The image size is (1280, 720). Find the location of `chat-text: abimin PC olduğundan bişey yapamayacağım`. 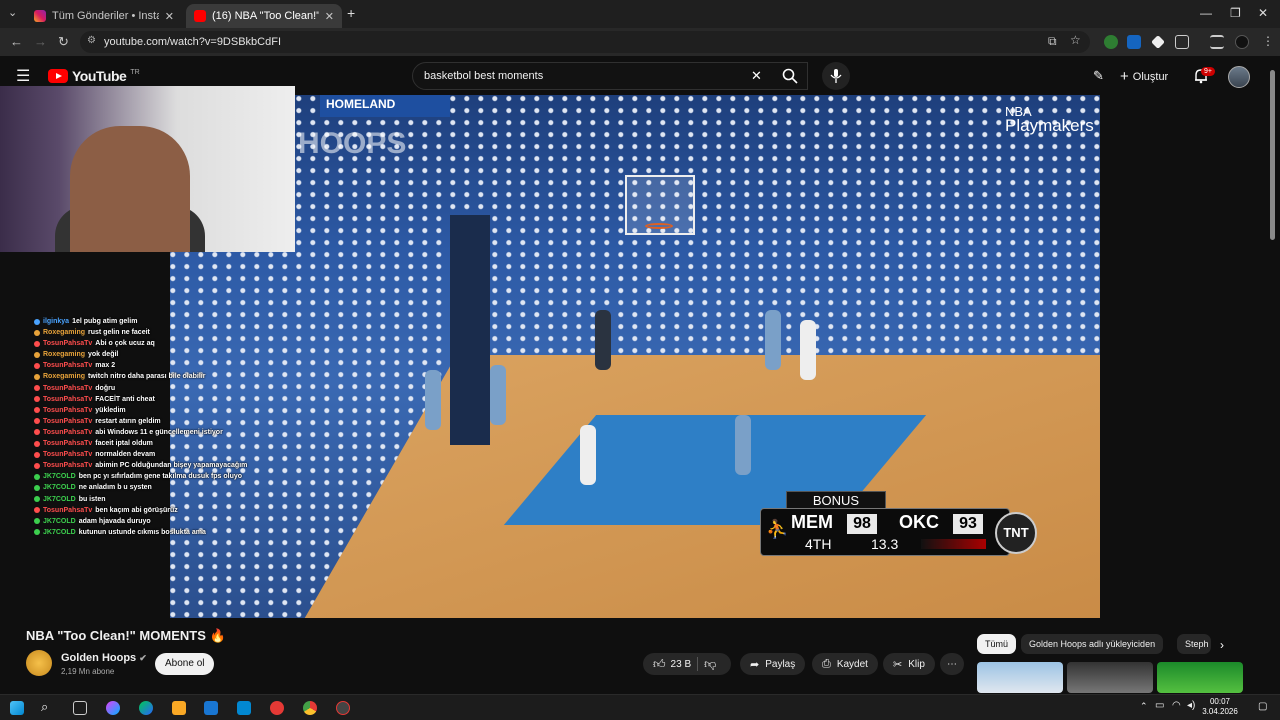

chat-text: abimin PC olduğundan bişey yapamayacağım is located at coordinates (171, 466).